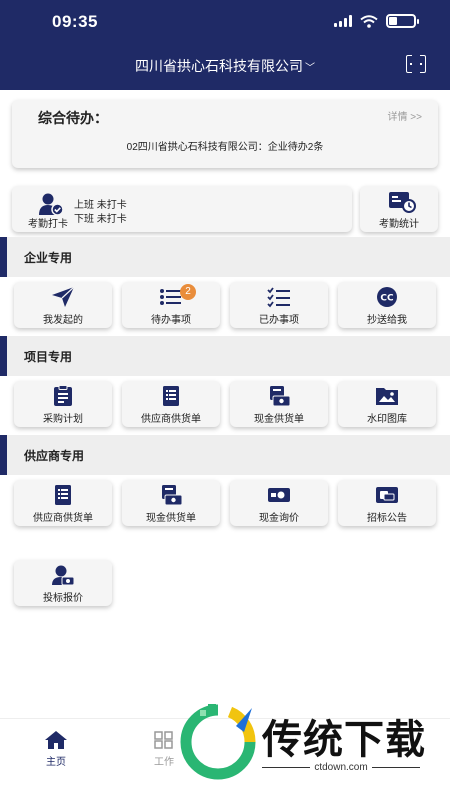  Describe the element at coordinates (48, 357) in the screenshot. I see `section-title: 项目专用` at that location.